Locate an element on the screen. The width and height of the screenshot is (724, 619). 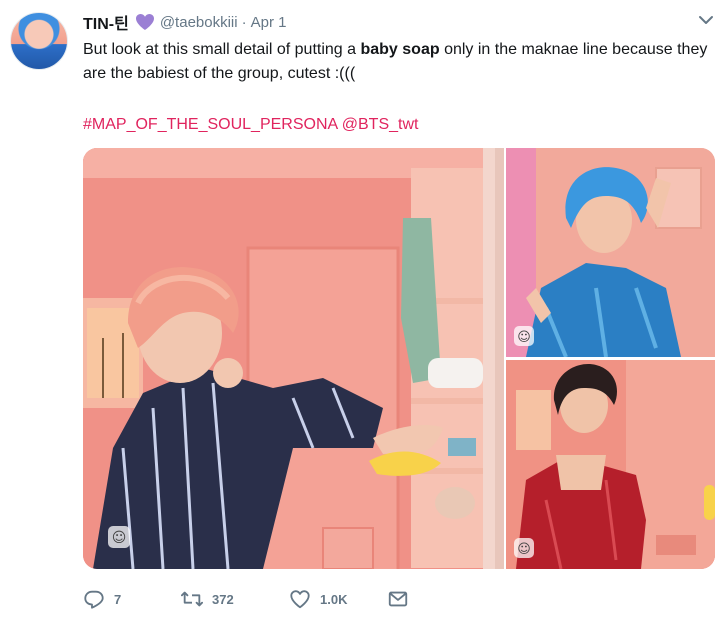
photo-jungkook: ☺ is located at coordinates (610, 464).